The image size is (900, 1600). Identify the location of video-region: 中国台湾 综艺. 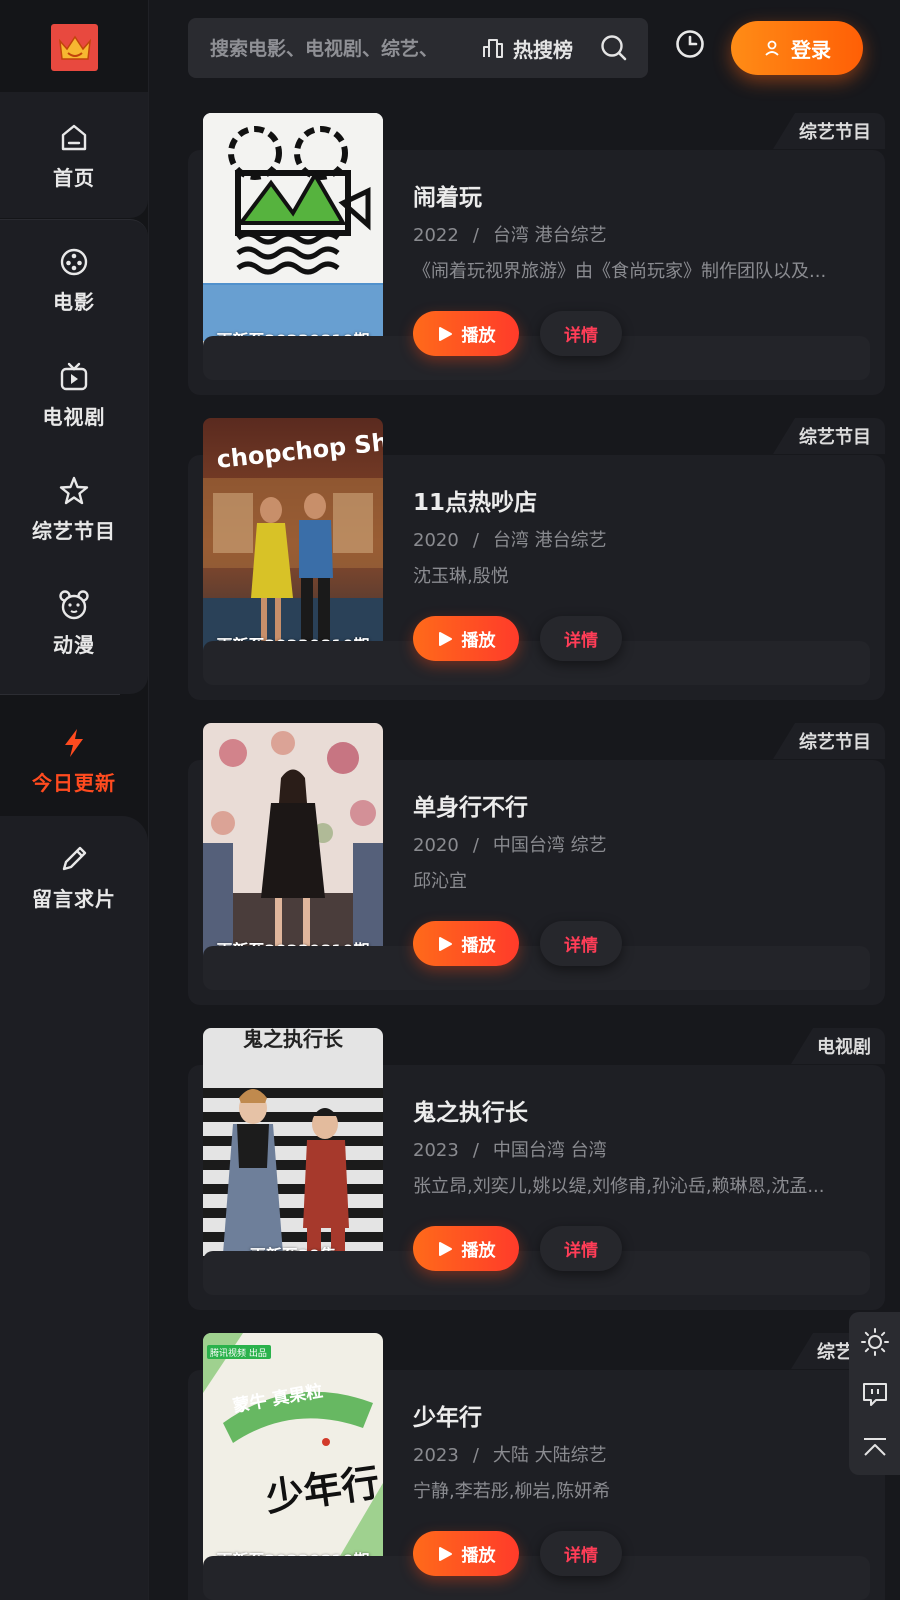
(549, 845).